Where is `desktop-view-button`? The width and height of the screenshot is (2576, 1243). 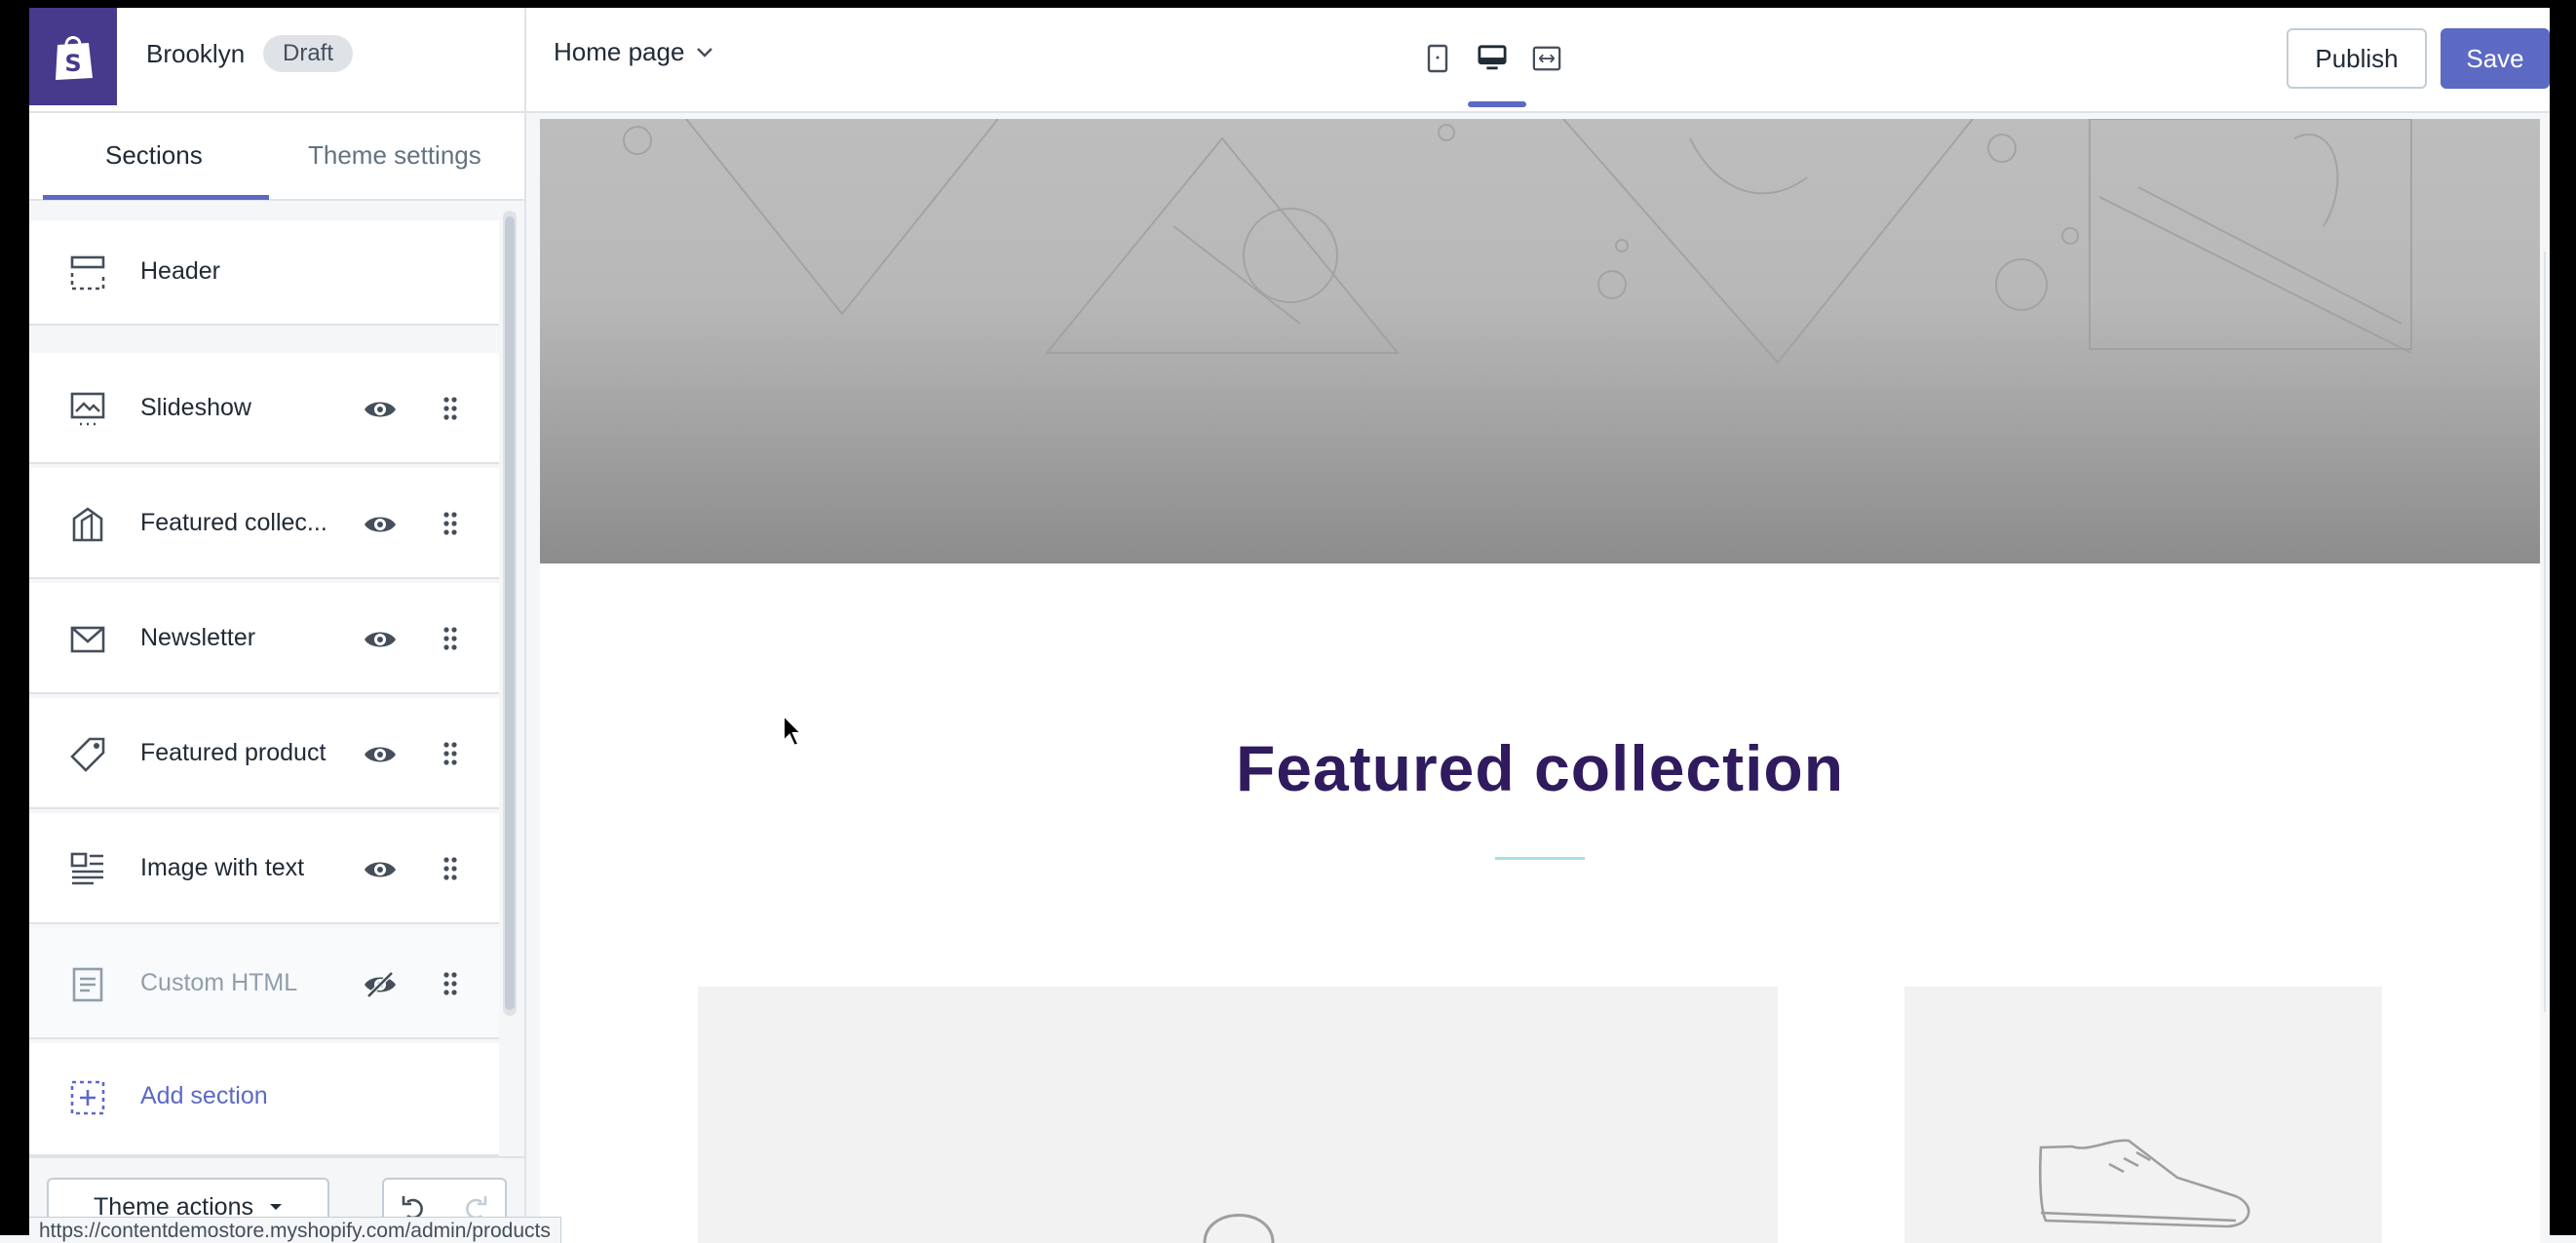
desktop-view-button is located at coordinates (1492, 58).